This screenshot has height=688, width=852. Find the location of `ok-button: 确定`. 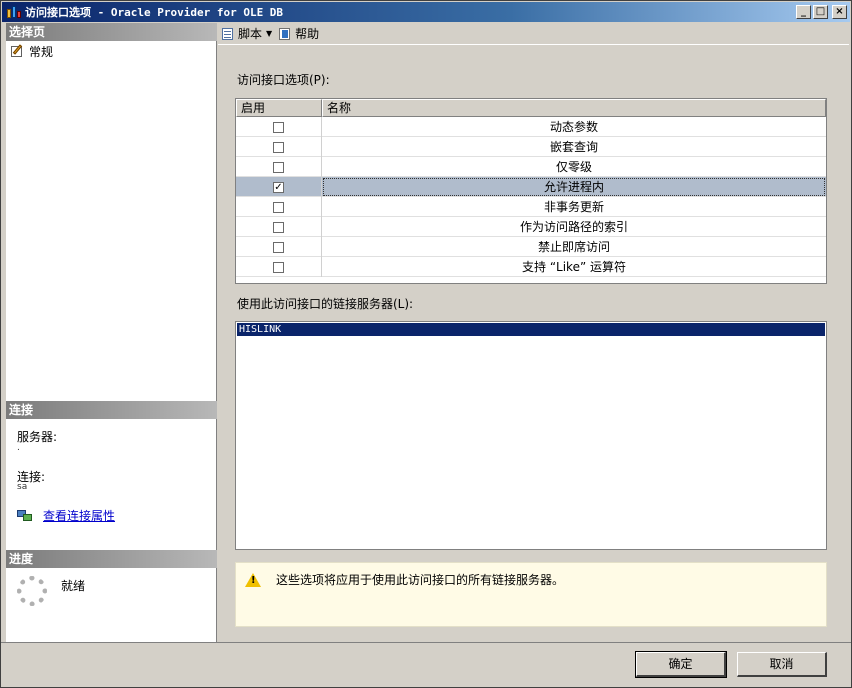

ok-button: 确定 is located at coordinates (681, 664).